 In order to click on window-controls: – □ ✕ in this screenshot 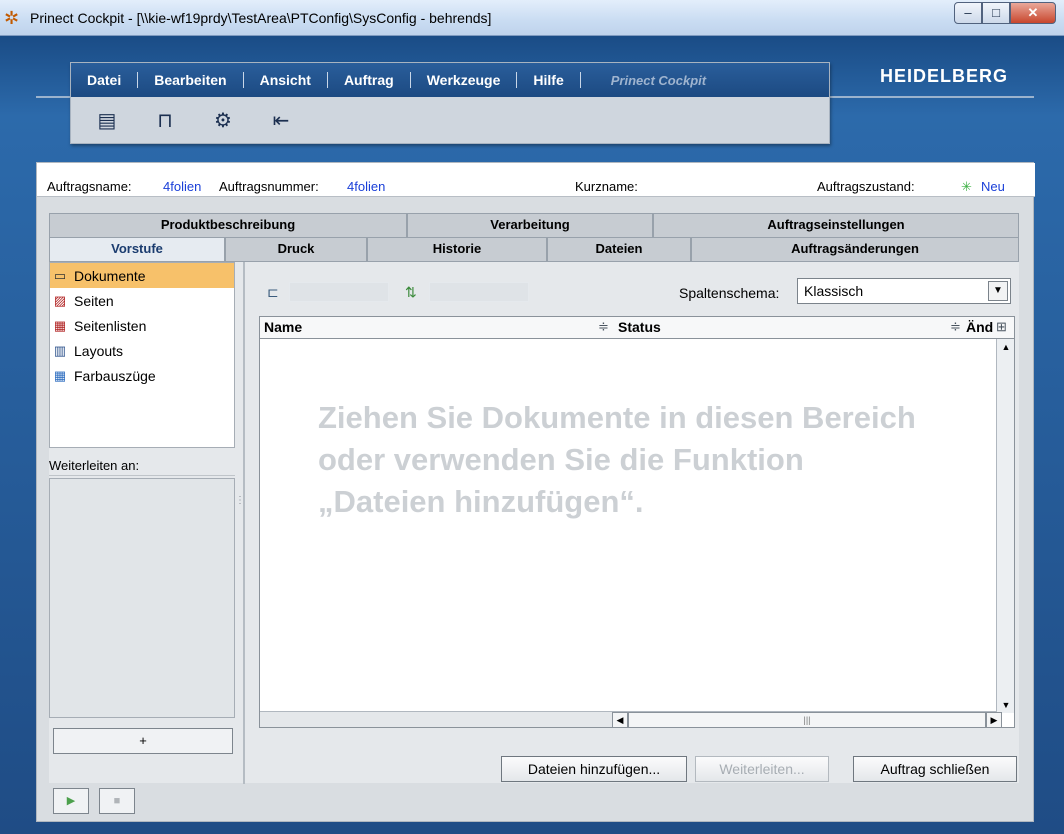, I will do `click(1005, 13)`.